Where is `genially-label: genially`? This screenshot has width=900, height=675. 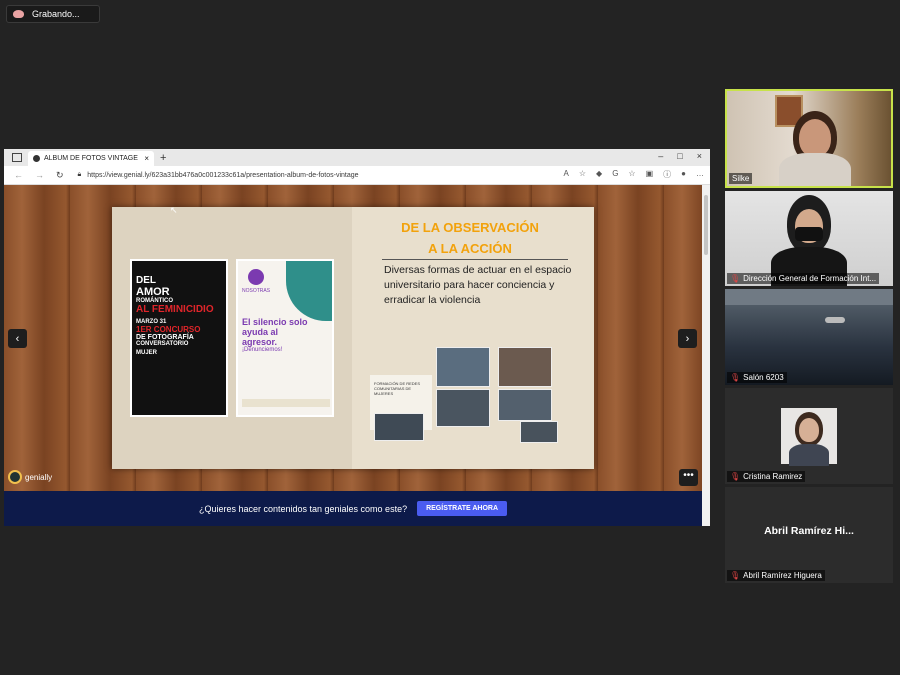
genially-label: genially is located at coordinates (39, 477).